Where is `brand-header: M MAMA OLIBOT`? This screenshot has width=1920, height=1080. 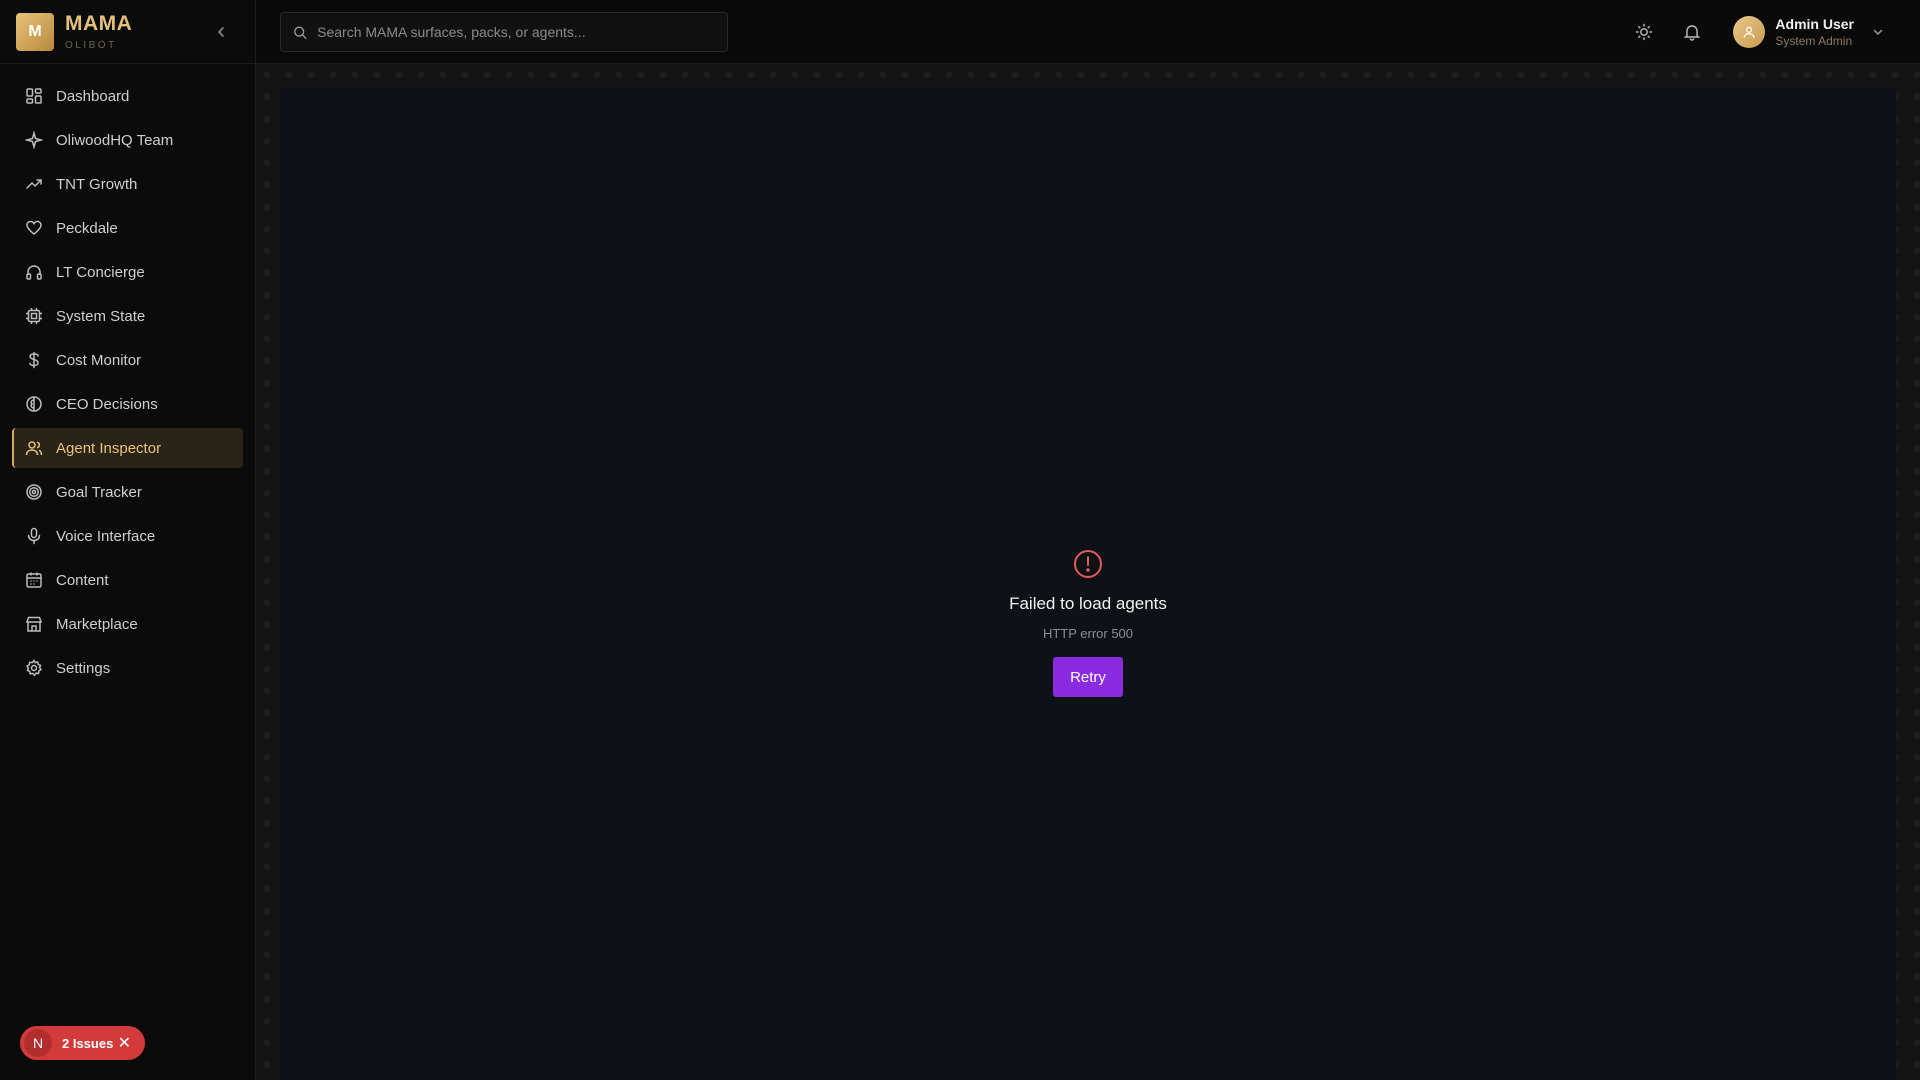 brand-header: M MAMA OLIBOT is located at coordinates (127, 32).